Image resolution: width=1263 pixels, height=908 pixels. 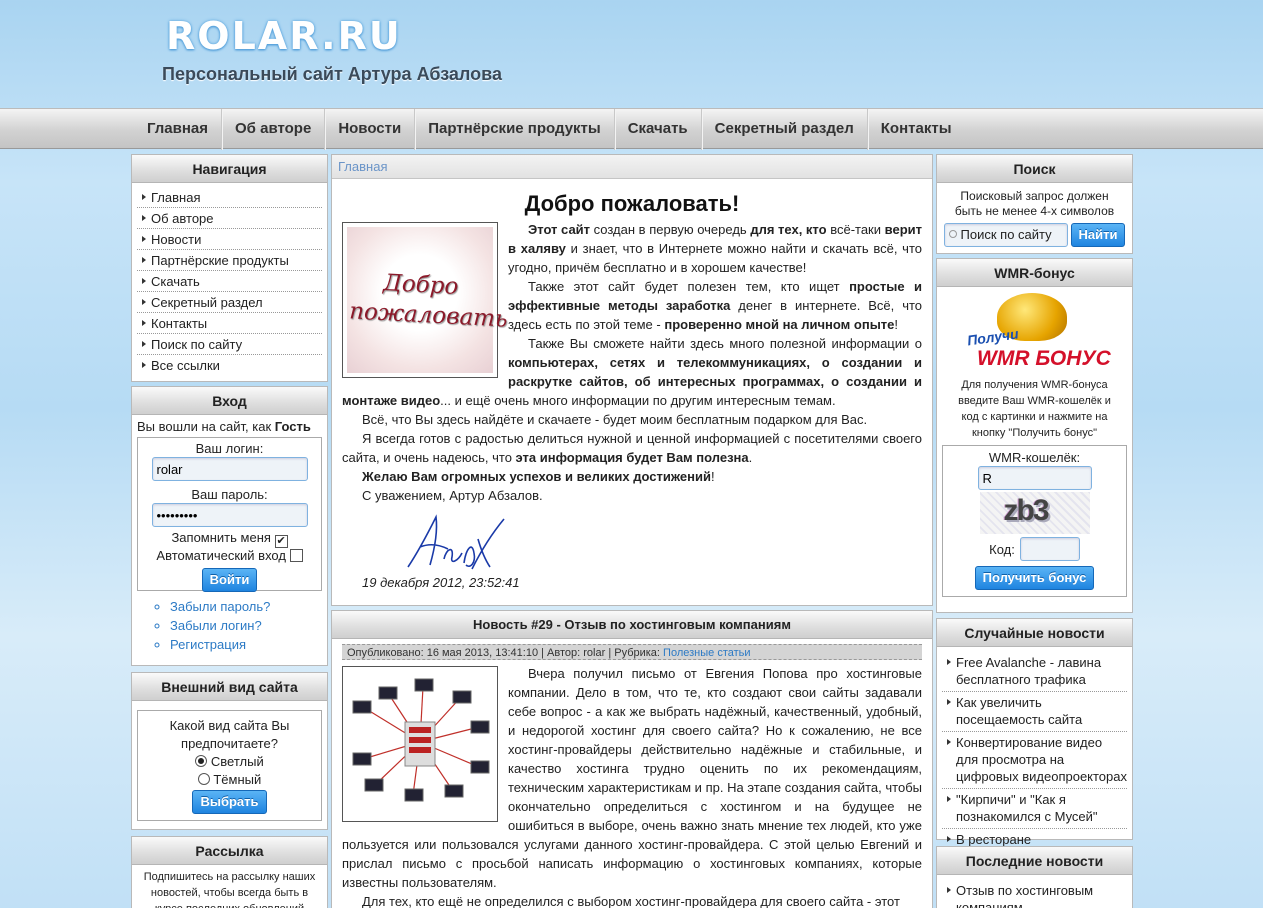 I want to click on site-tagline: Персональный сайт Артура Абзалова, so click(x=332, y=74).